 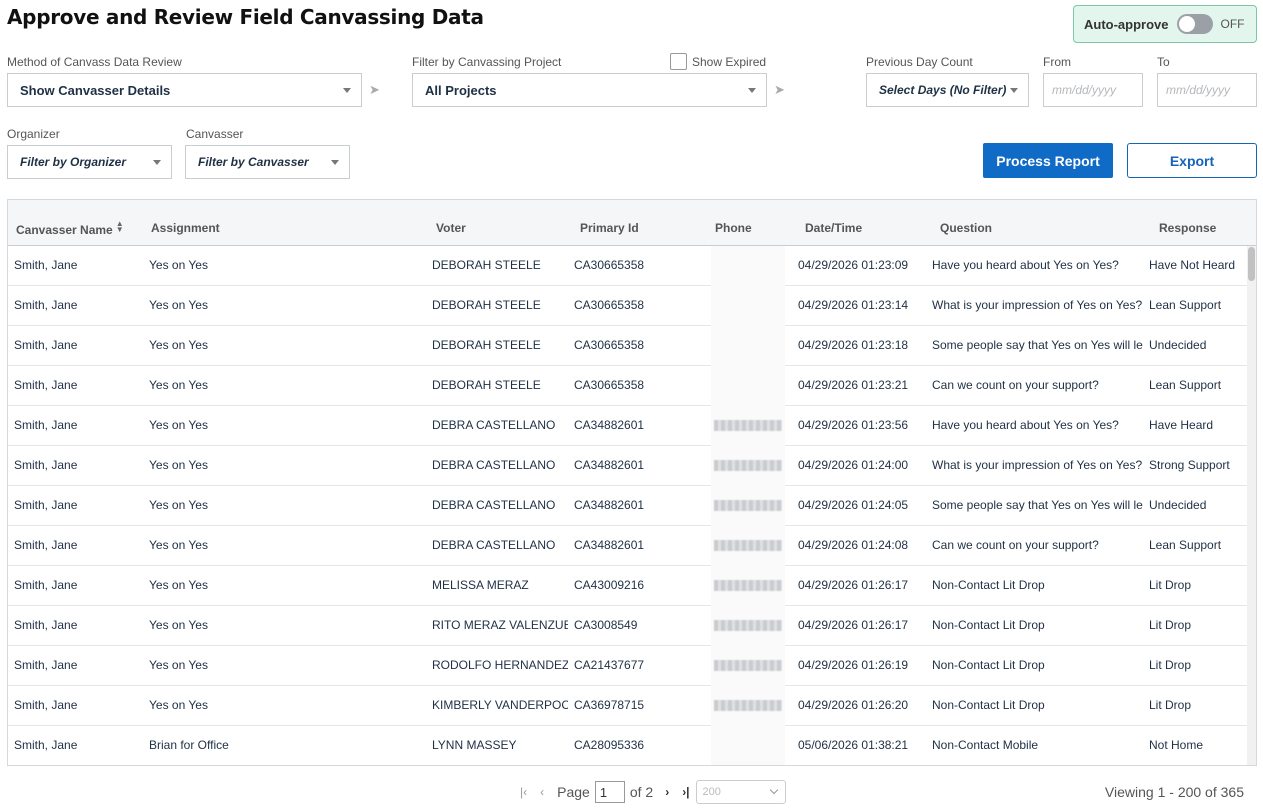 What do you see at coordinates (943, 90) in the screenshot?
I see `previous-day-value: Select Days (No Filter)` at bounding box center [943, 90].